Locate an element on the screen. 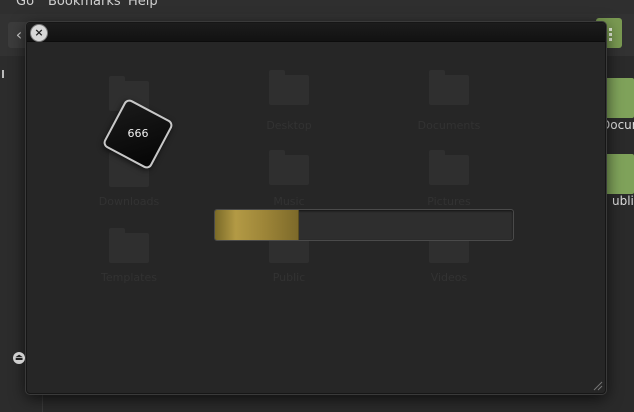  dialog-titlebar is located at coordinates (316, 32).